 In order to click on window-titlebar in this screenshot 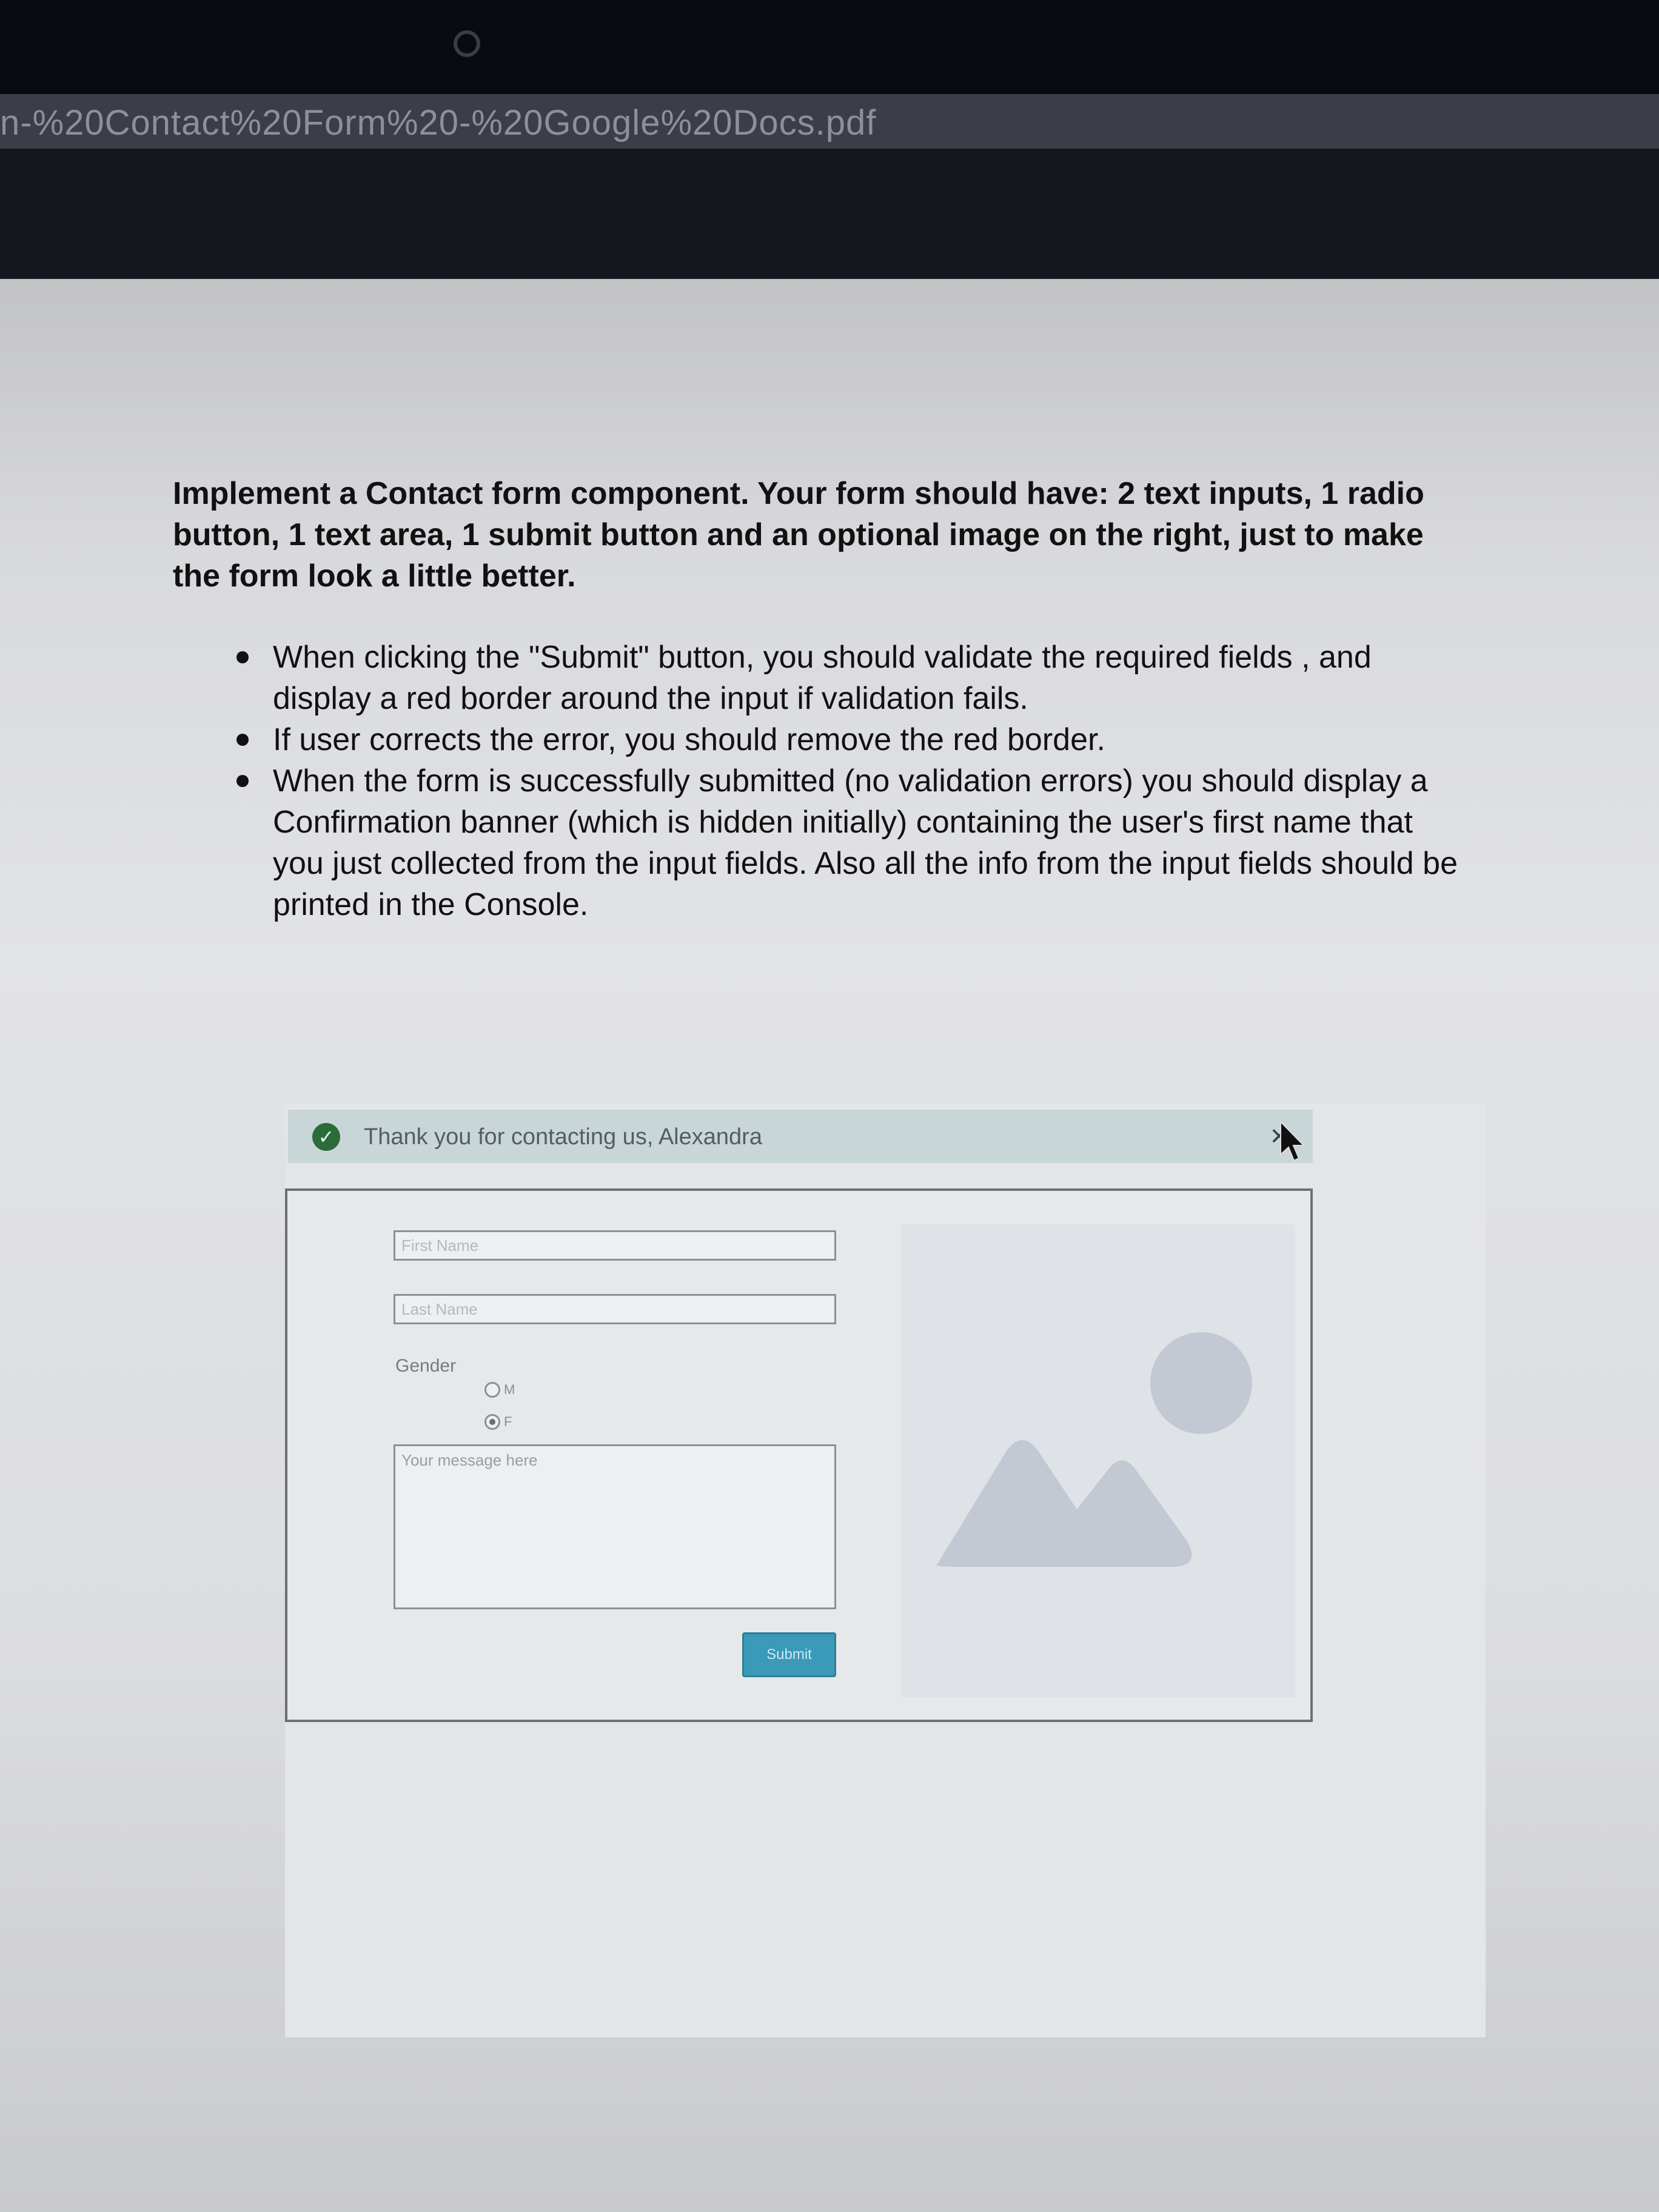, I will do `click(829, 47)`.